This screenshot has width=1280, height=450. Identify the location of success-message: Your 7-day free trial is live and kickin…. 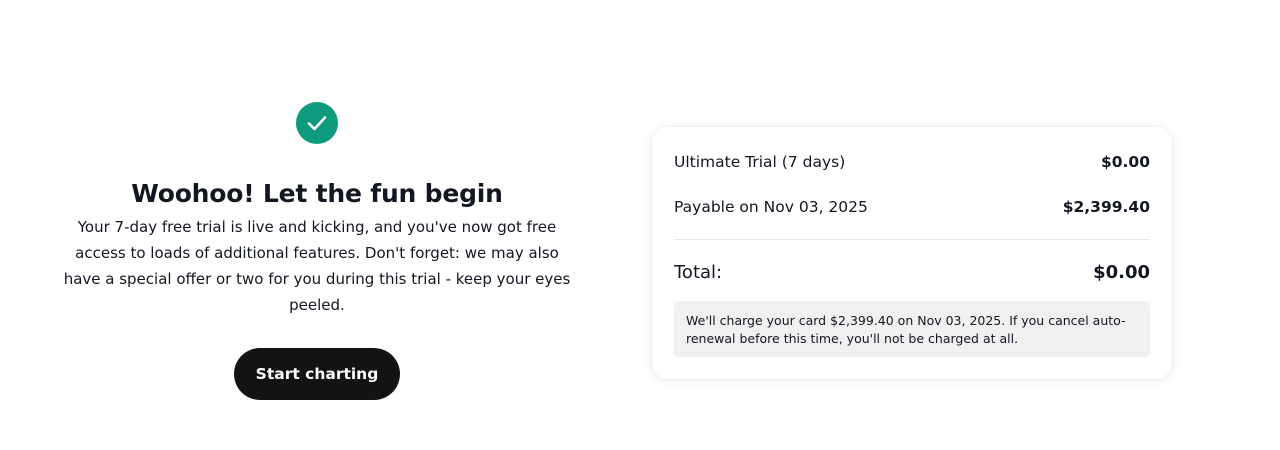
(317, 266).